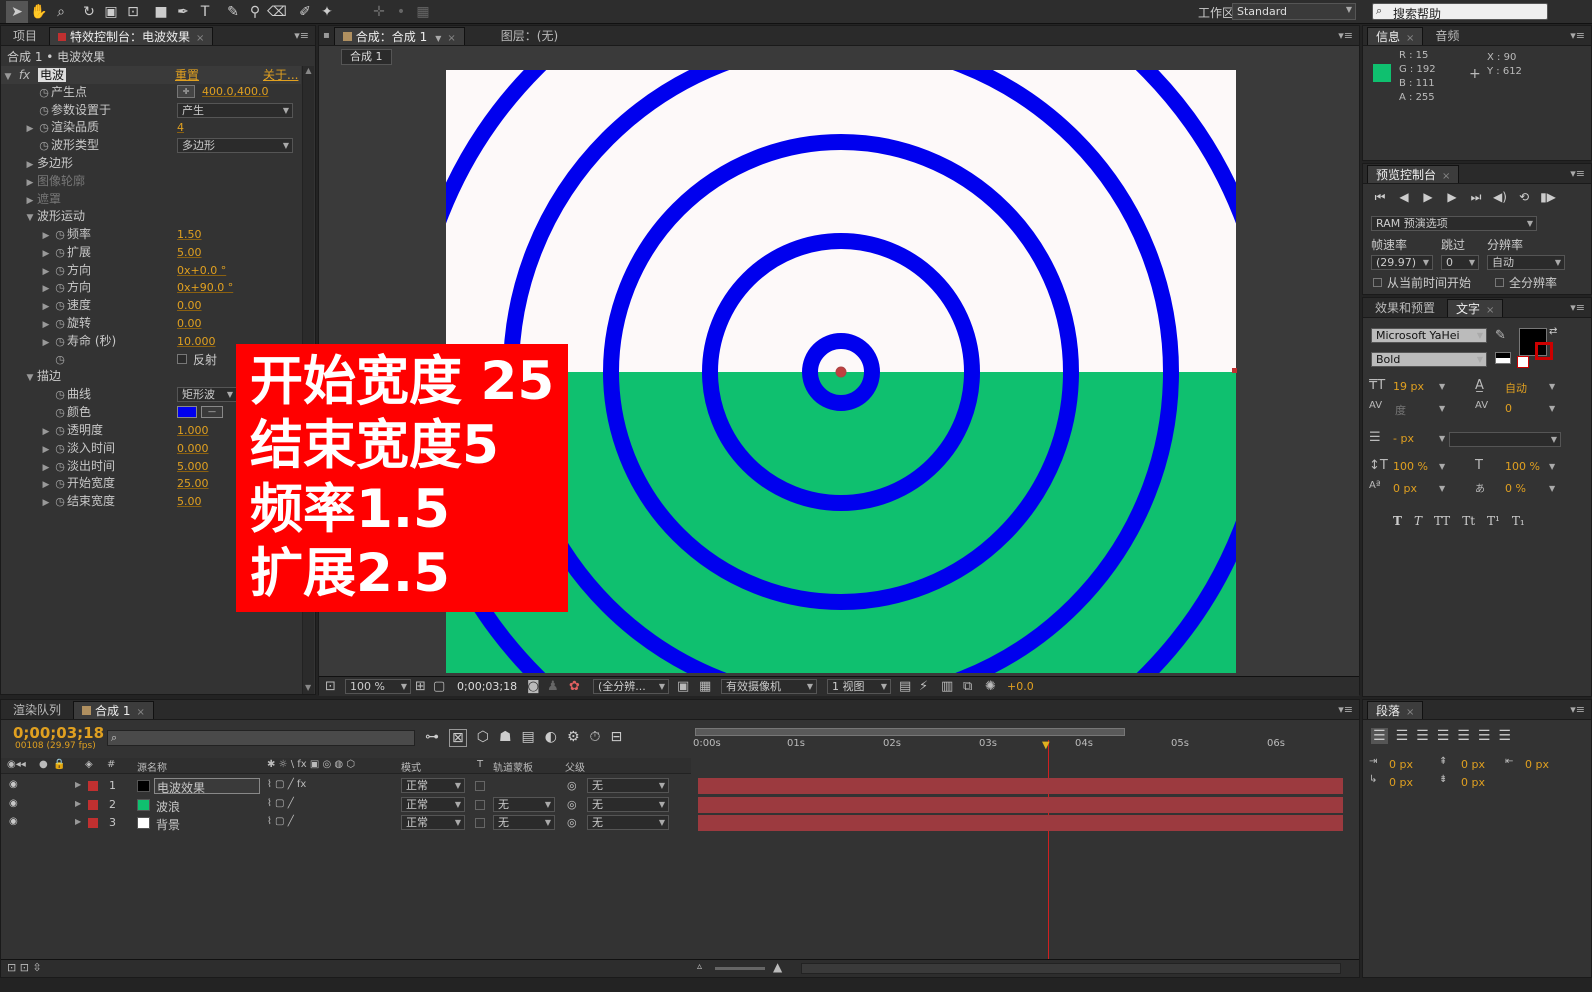 Image resolution: width=1592 pixels, height=992 pixels. Describe the element at coordinates (89, 12) in the screenshot. I see `rotate-tool-icon: ↻` at that location.